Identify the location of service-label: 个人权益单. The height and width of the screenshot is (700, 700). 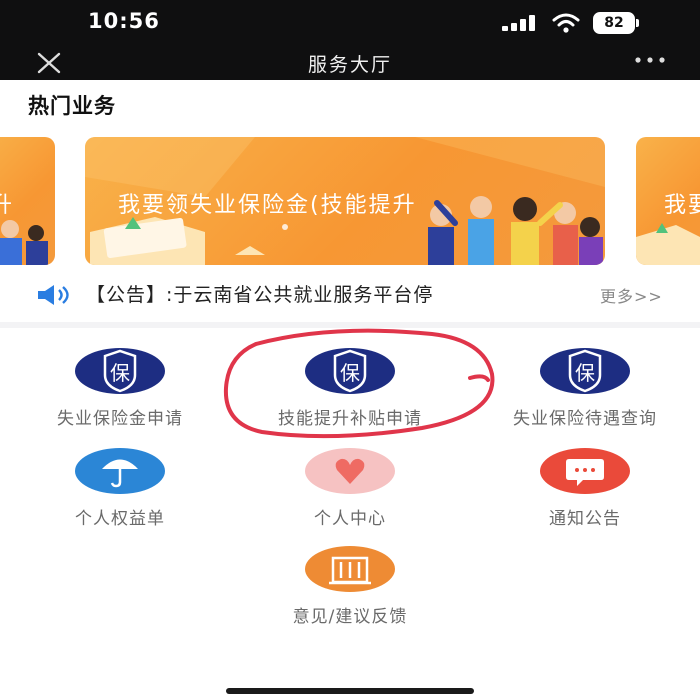
(120, 519).